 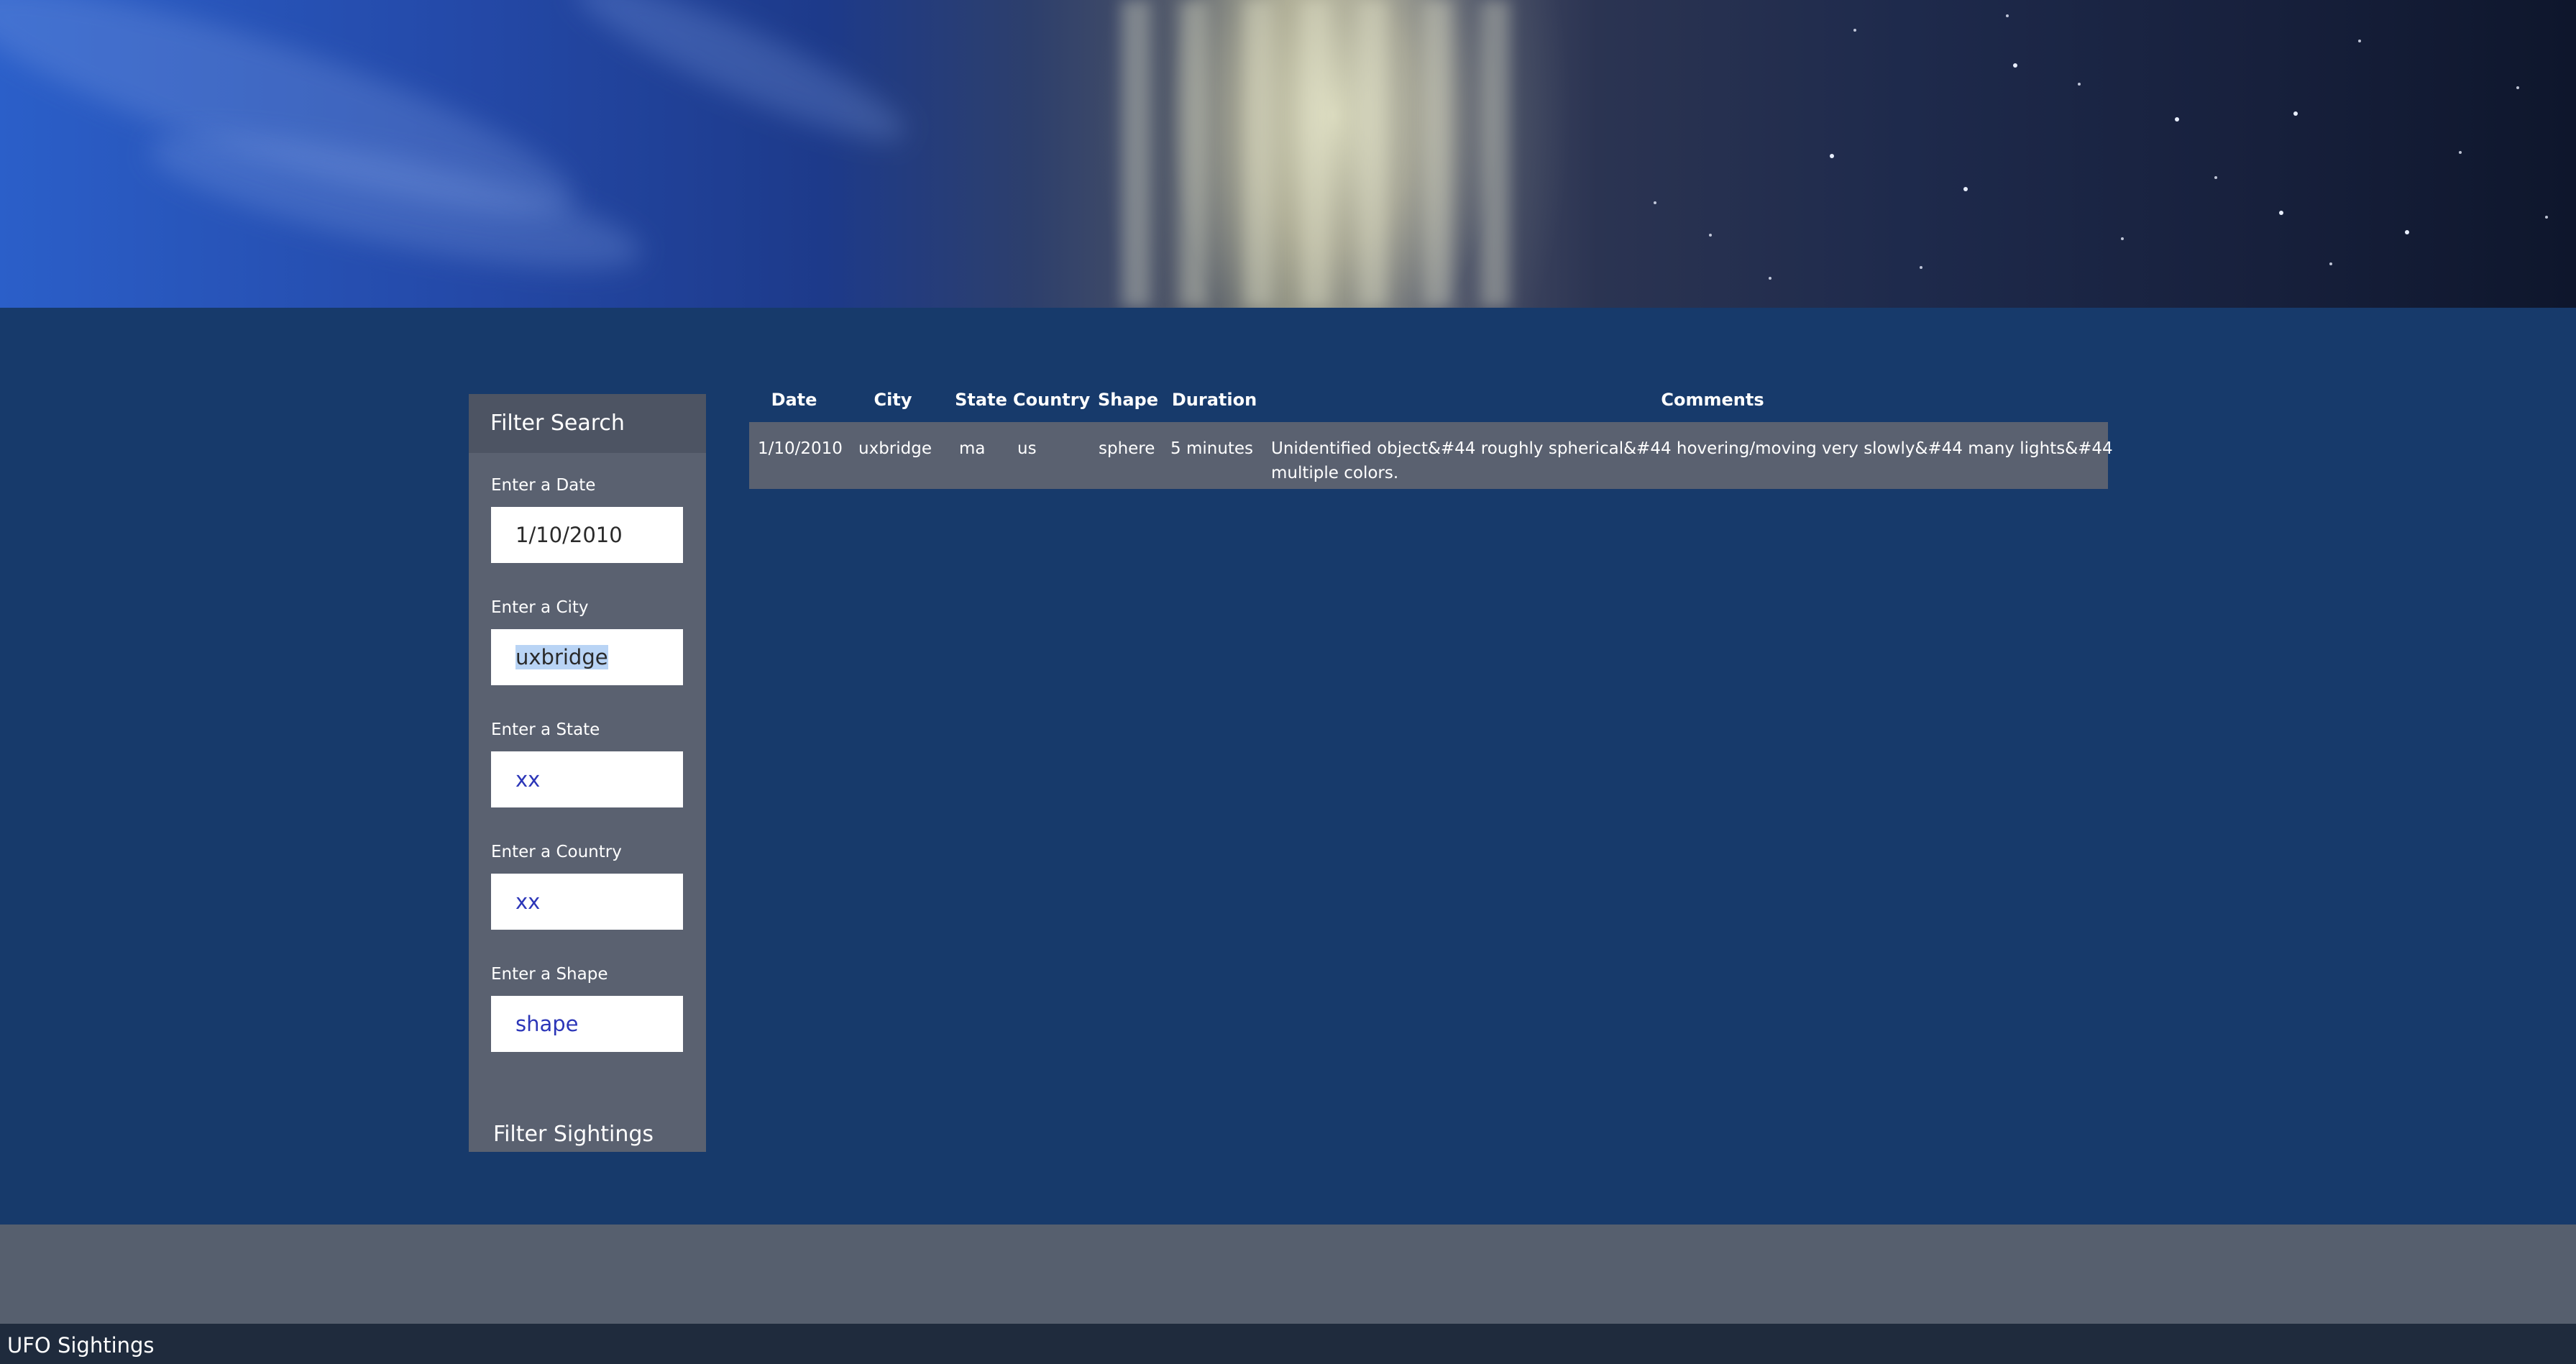 What do you see at coordinates (1128, 400) in the screenshot?
I see `column-header-shape: Shape` at bounding box center [1128, 400].